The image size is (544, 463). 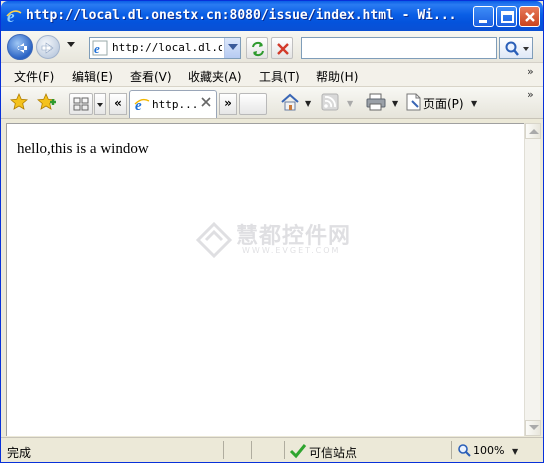 I want to click on ie-page-icon: e, so click(x=142, y=105).